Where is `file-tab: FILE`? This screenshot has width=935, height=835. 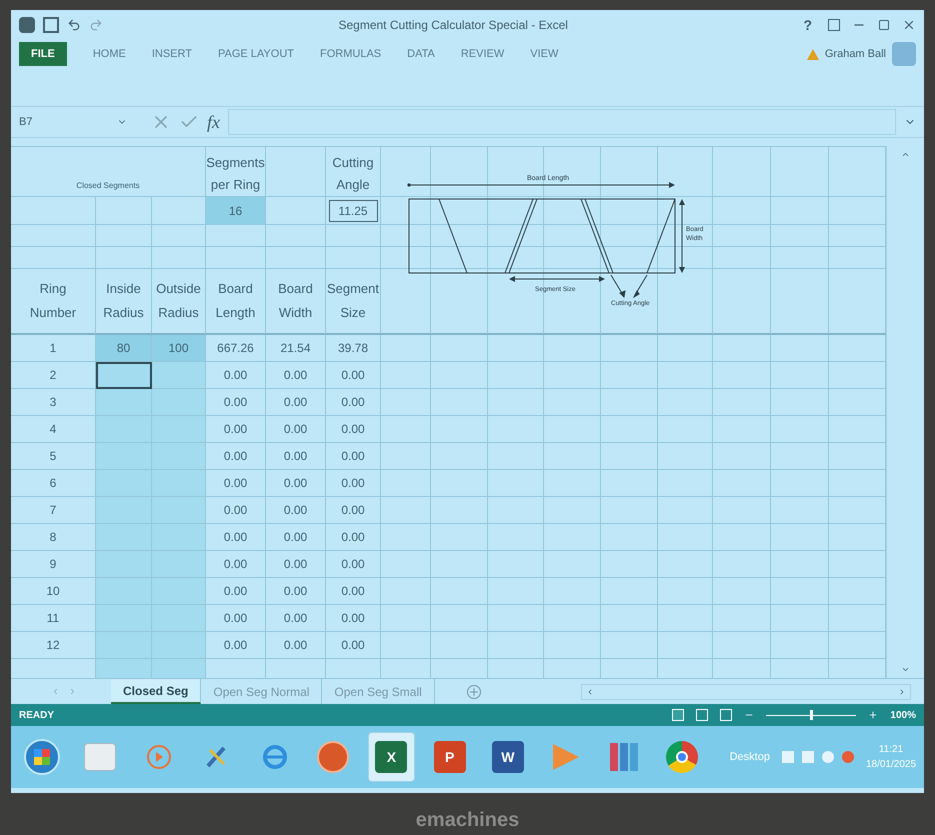
file-tab: FILE is located at coordinates (43, 54).